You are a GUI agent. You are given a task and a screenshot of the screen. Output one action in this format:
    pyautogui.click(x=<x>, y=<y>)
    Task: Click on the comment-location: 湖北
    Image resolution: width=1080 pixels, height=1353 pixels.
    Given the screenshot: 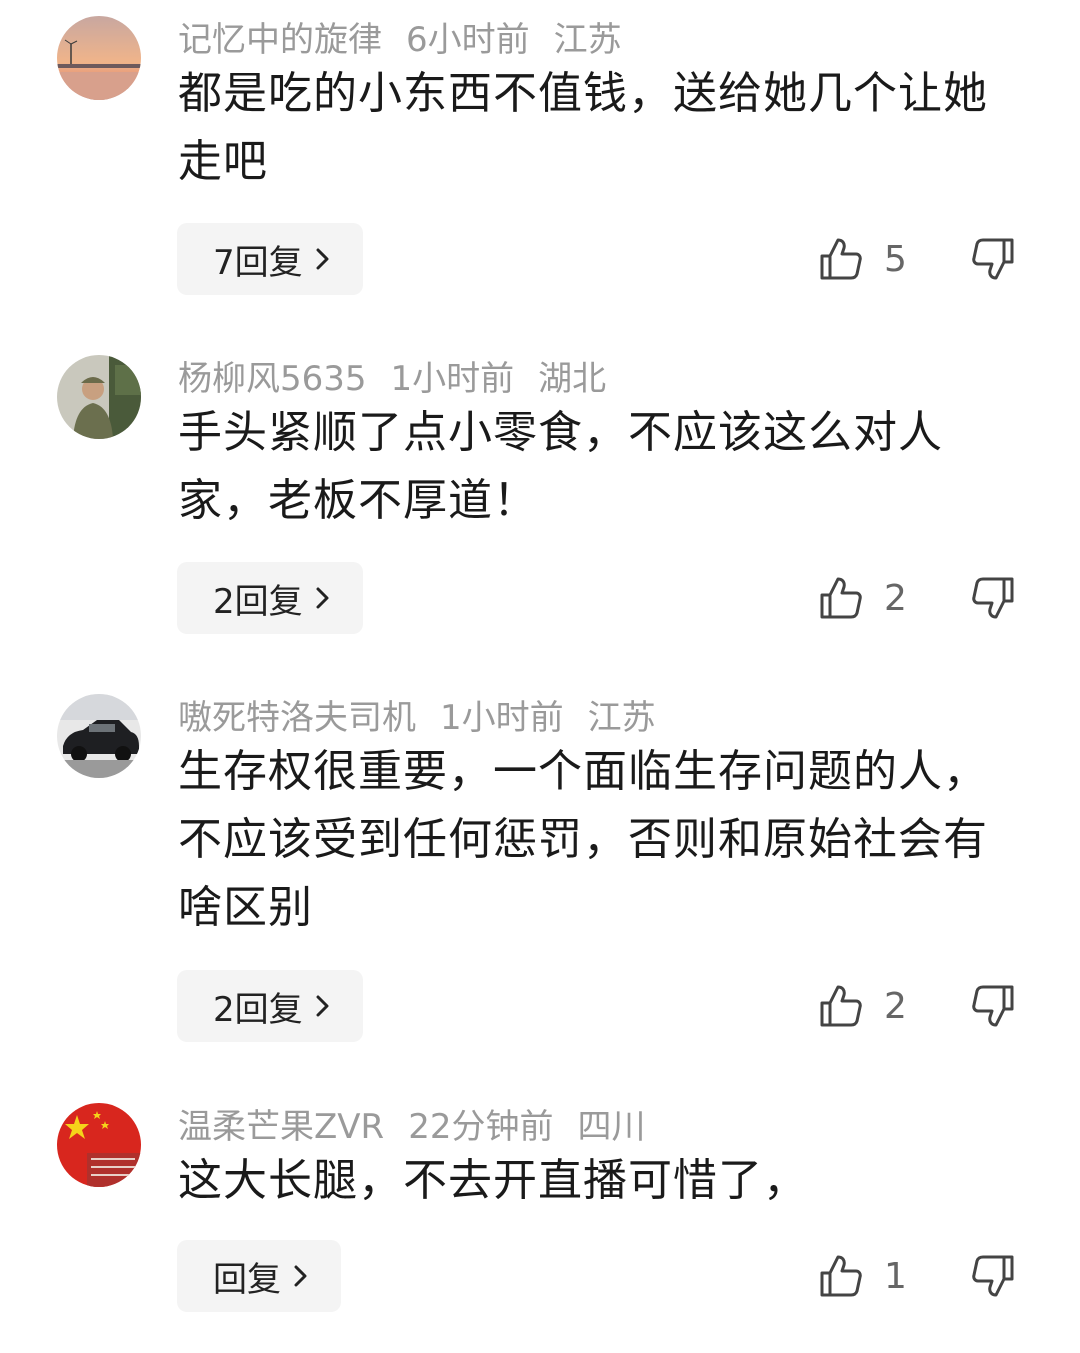 What is the action you would take?
    pyautogui.click(x=572, y=379)
    